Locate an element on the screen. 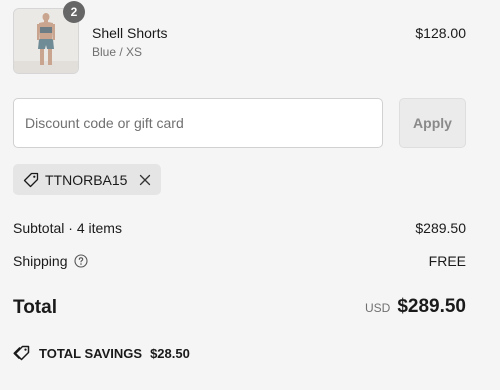  total-amount-group: USD $289.50 is located at coordinates (415, 307).